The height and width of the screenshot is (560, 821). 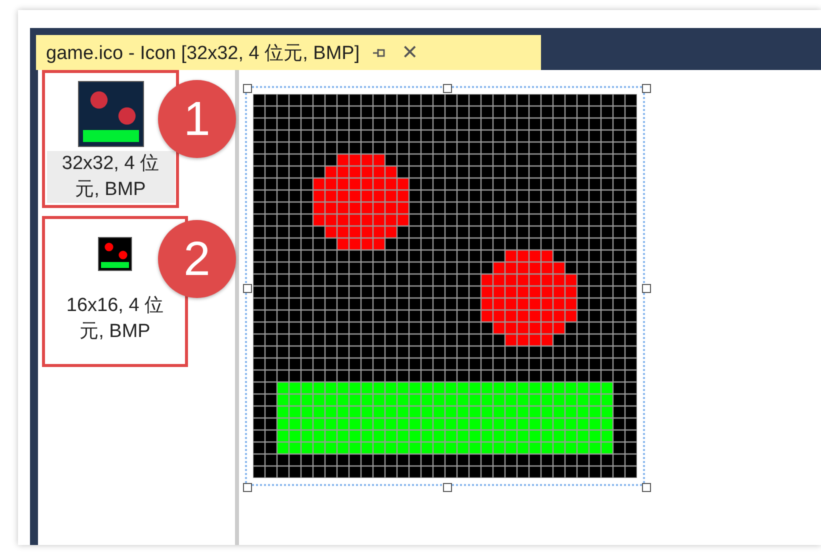 I want to click on tab-title: game.ico - Icon [32x32, 4 位元, BMP], so click(x=203, y=54).